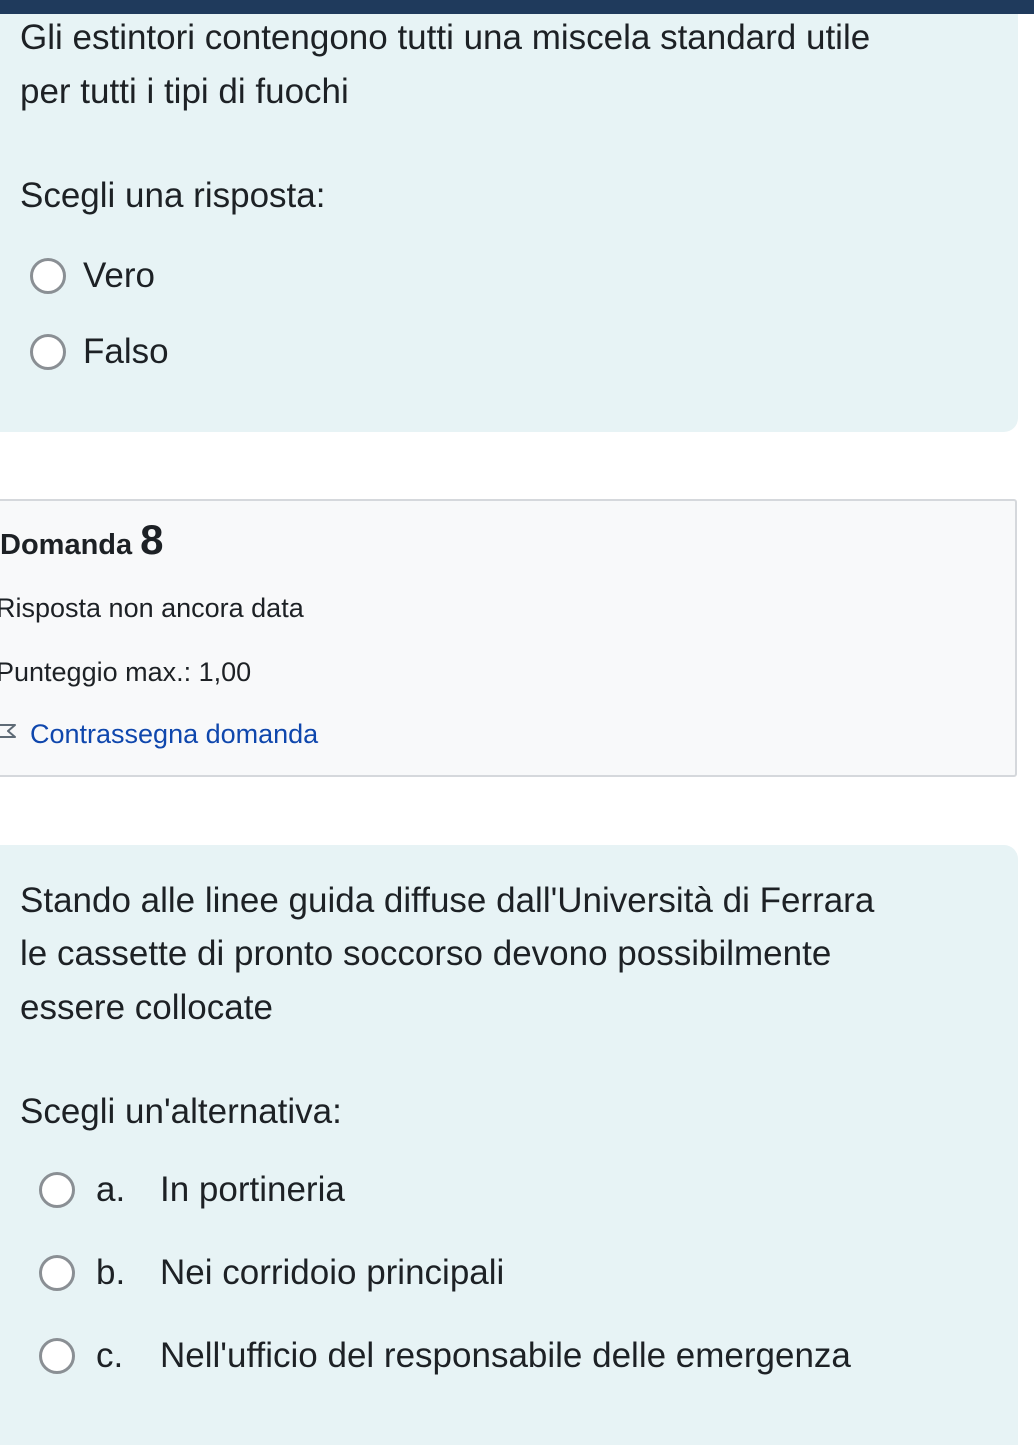 The height and width of the screenshot is (1445, 1034). What do you see at coordinates (126, 351) in the screenshot?
I see `answer-option-label: Falso` at bounding box center [126, 351].